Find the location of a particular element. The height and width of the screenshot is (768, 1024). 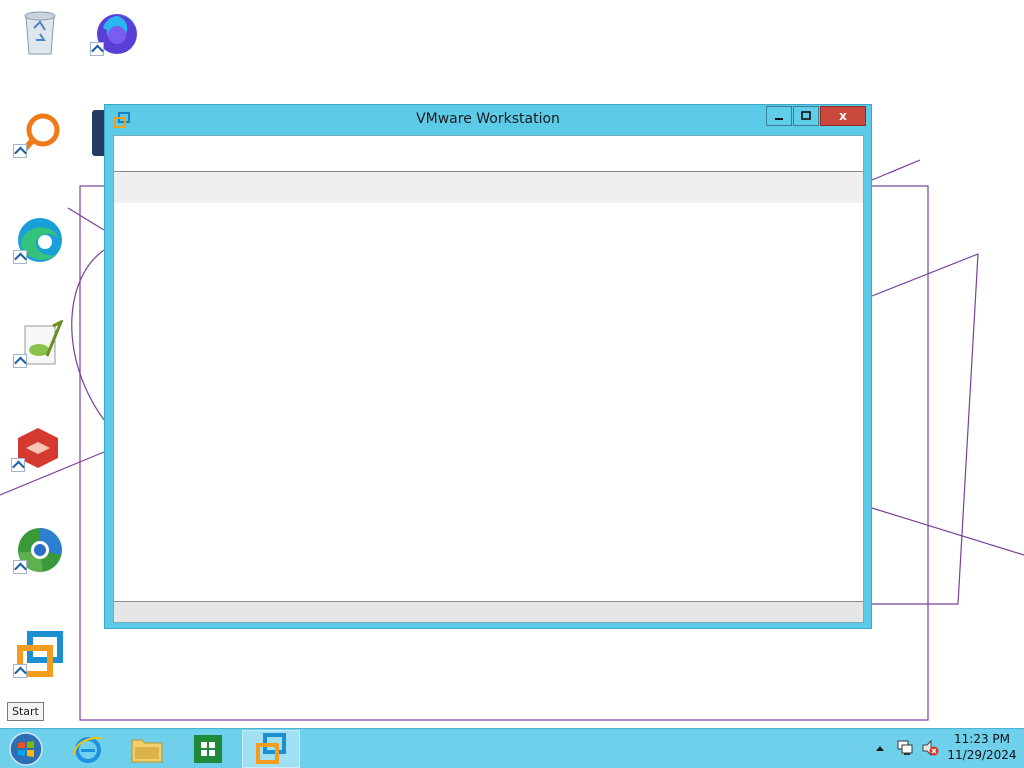

firefox-icon is located at coordinates (117, 32).